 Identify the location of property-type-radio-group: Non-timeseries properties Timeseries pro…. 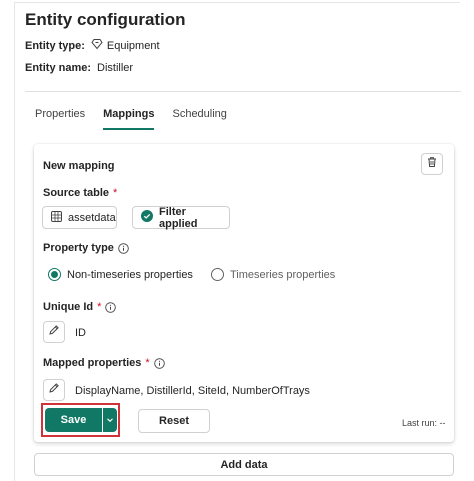
(197, 274).